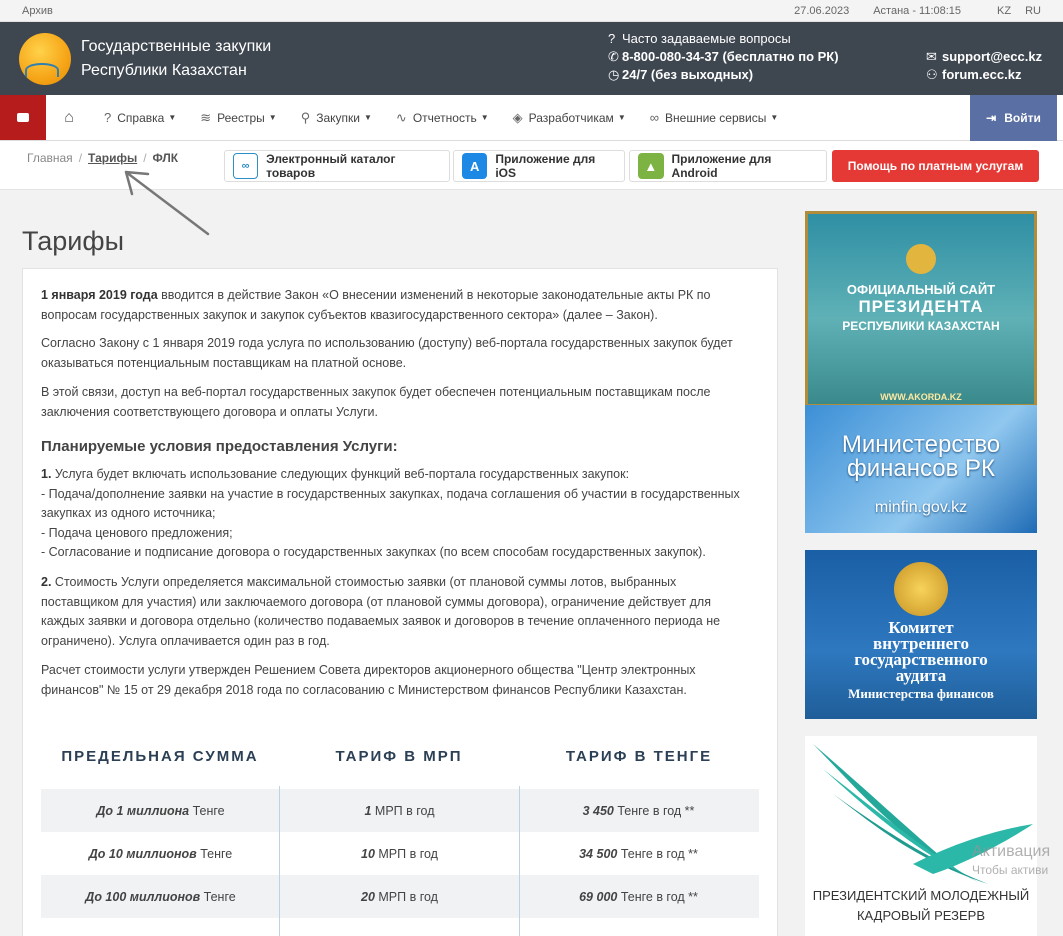  What do you see at coordinates (935, 166) in the screenshot?
I see `paid-services-help-button: Помощь по платным услугам` at bounding box center [935, 166].